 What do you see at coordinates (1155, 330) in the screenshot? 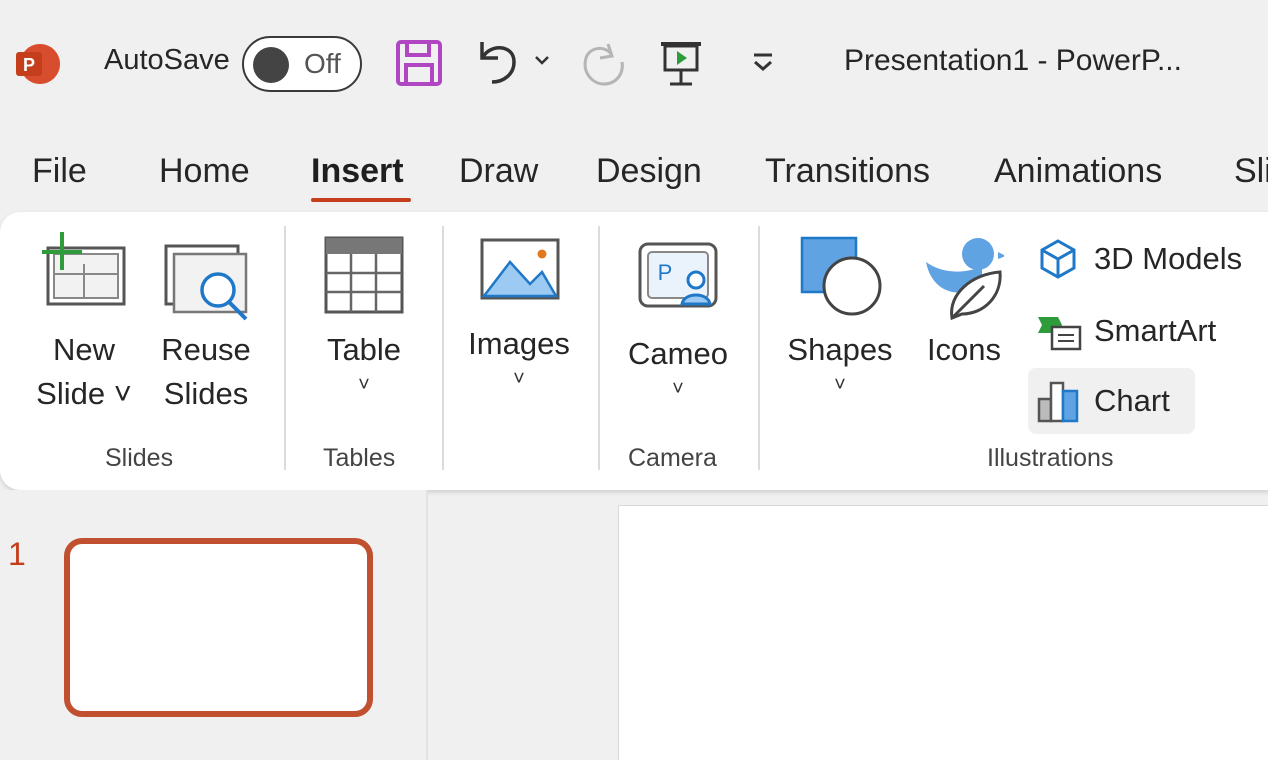
I see `smartart-label: SmartArt` at bounding box center [1155, 330].